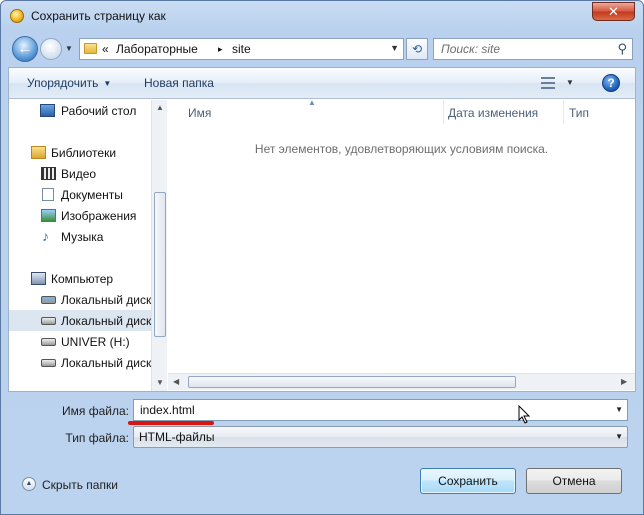  I want to click on back-arrow-icon: ←, so click(25, 48).